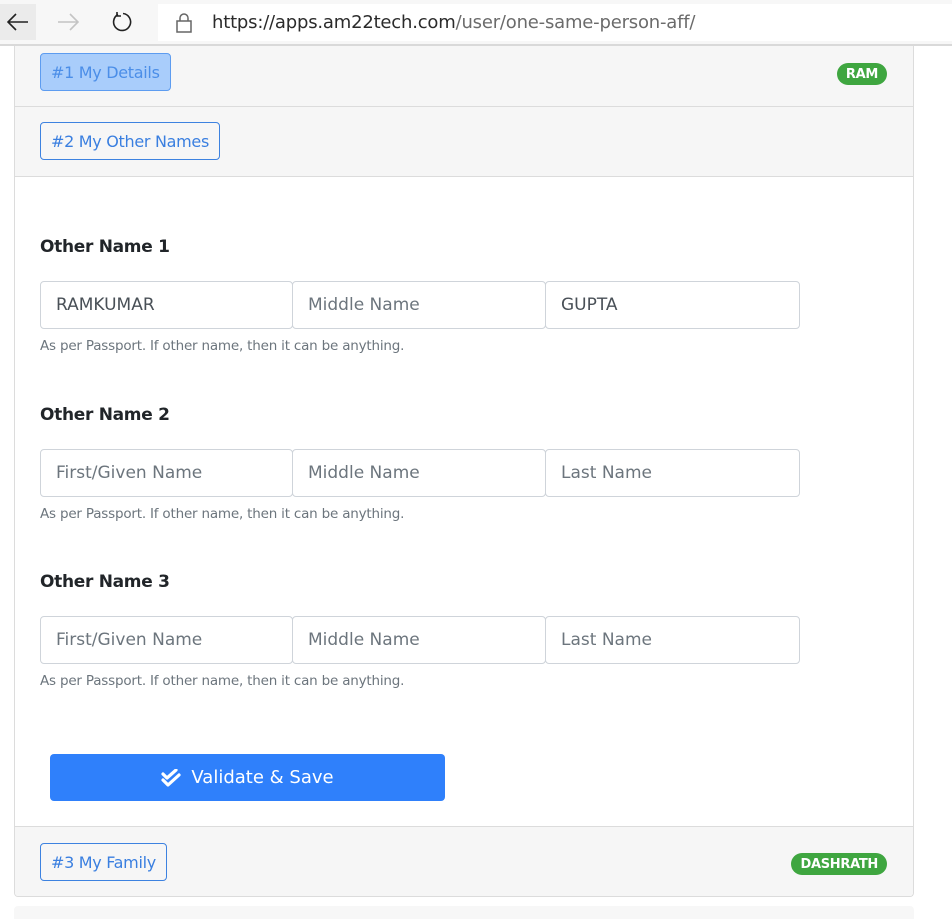 Image resolution: width=952 pixels, height=919 pixels. Describe the element at coordinates (171, 777) in the screenshot. I see `double-check-icon` at that location.